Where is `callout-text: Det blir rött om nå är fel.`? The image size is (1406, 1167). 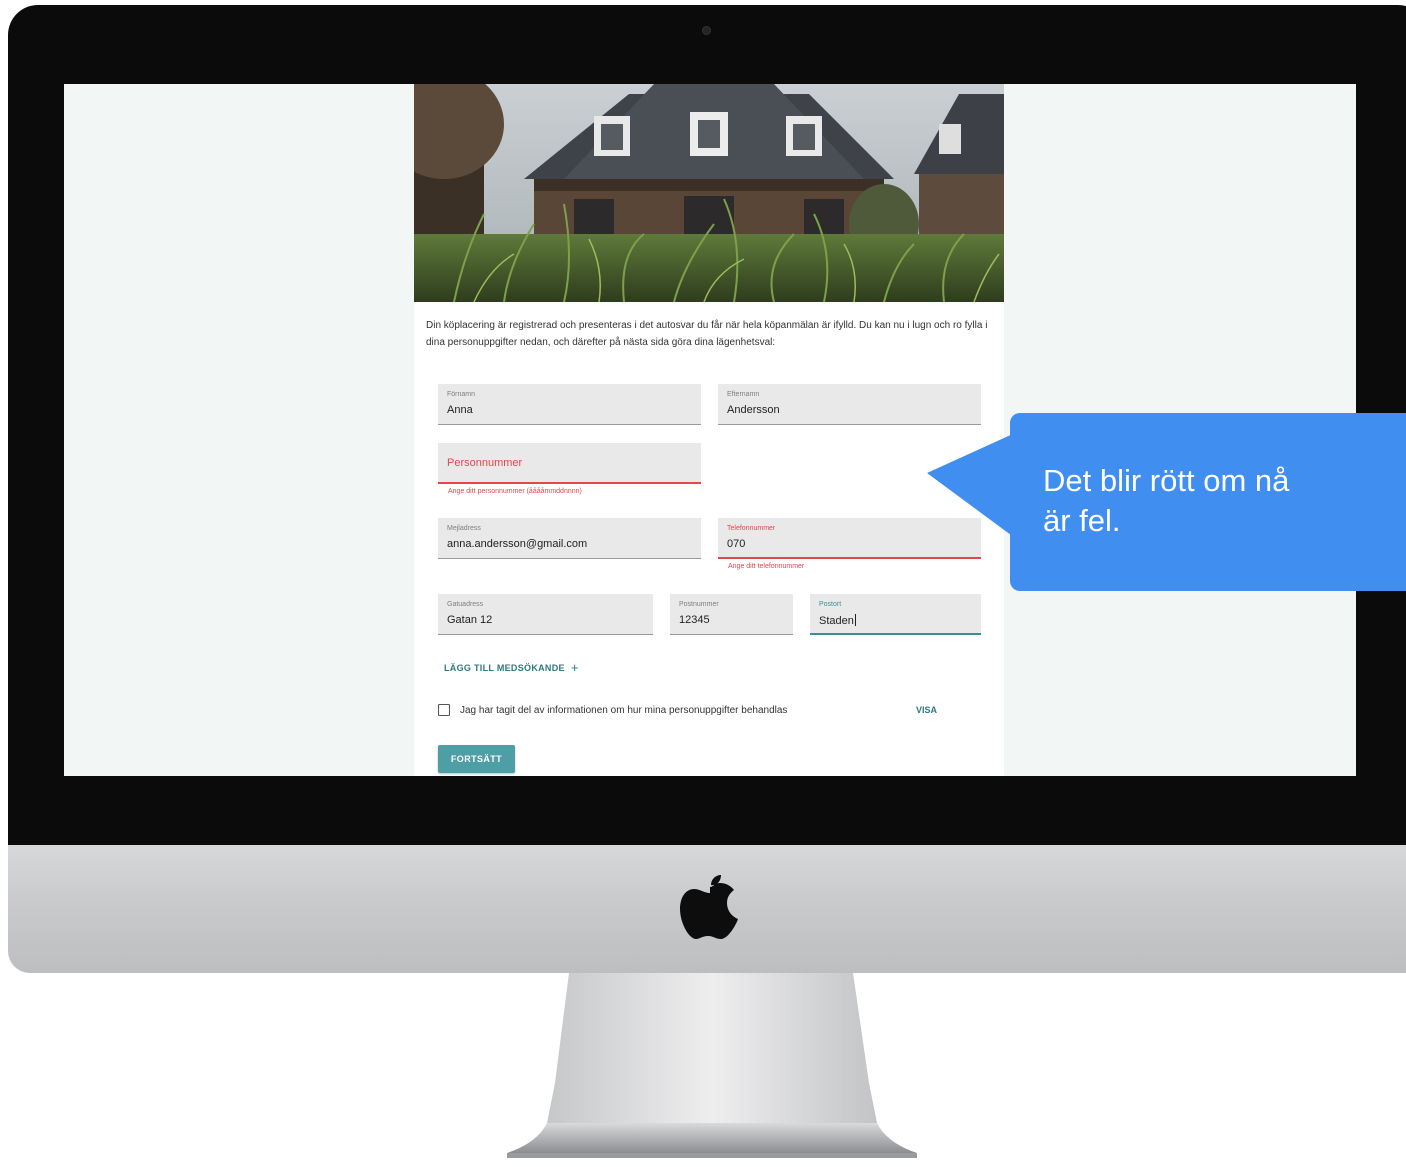 callout-text: Det blir rött om nå är fel. is located at coordinates (1224, 501).